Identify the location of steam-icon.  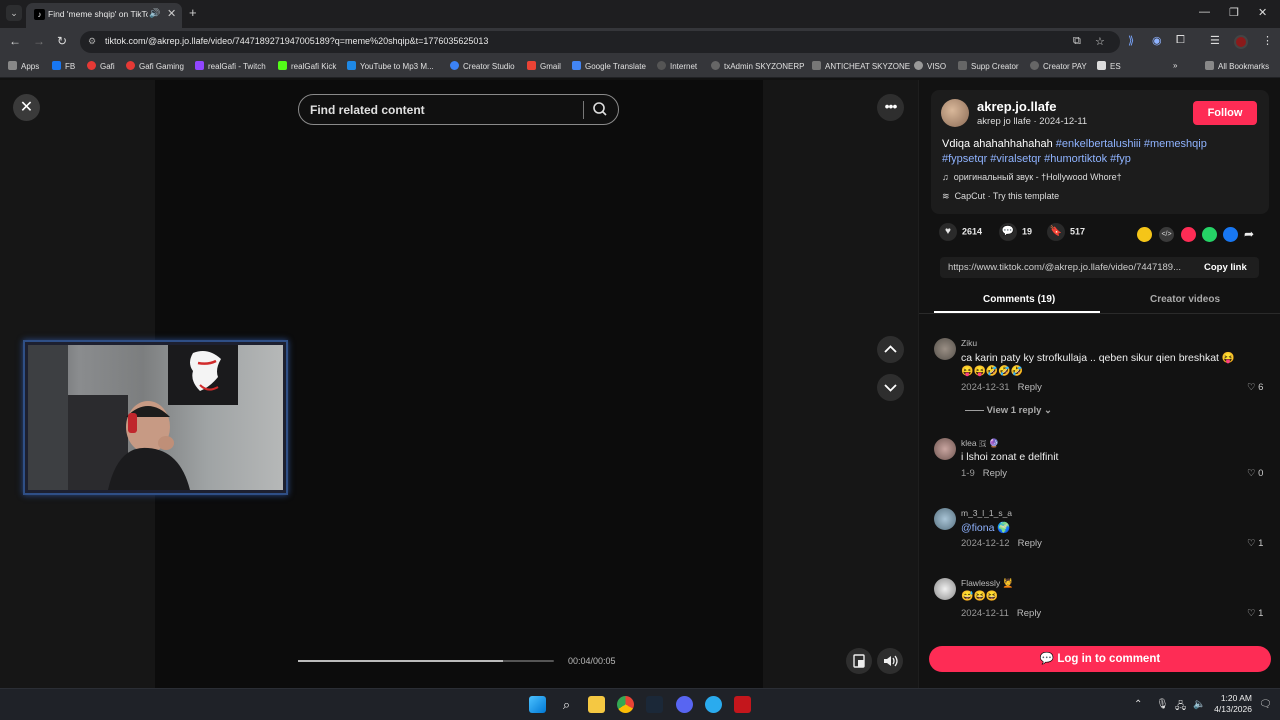
(654, 704).